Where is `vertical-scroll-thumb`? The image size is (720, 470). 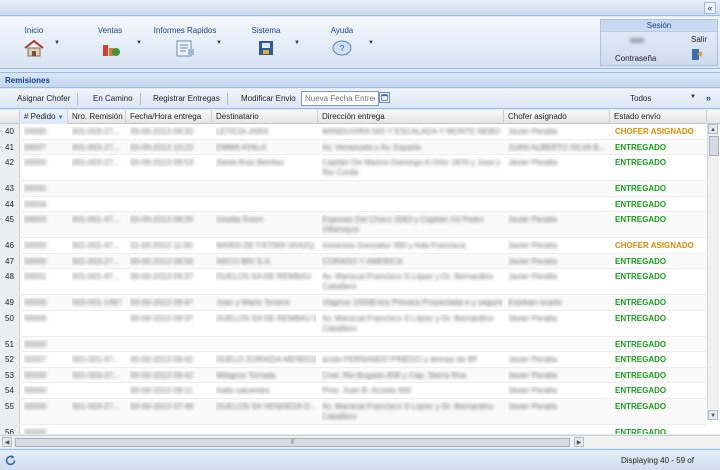
vertical-scroll-thumb is located at coordinates (714, 146).